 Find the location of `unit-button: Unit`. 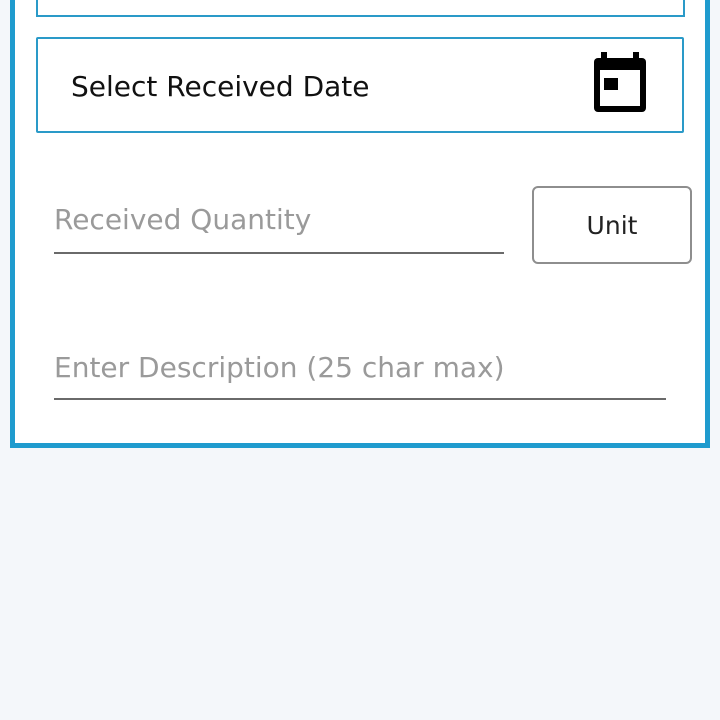

unit-button: Unit is located at coordinates (612, 225).